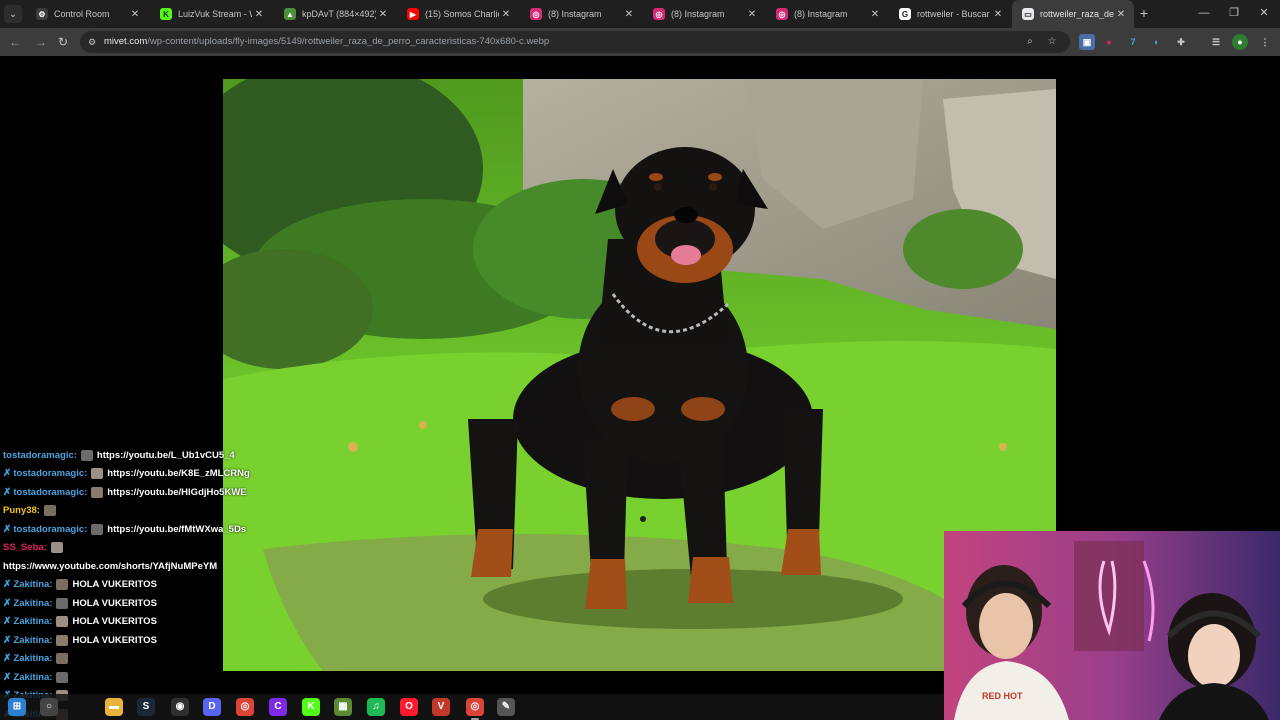 The width and height of the screenshot is (1280, 720). Describe the element at coordinates (441, 707) in the screenshot. I see `taskbar-voicemod-icon: V` at that location.